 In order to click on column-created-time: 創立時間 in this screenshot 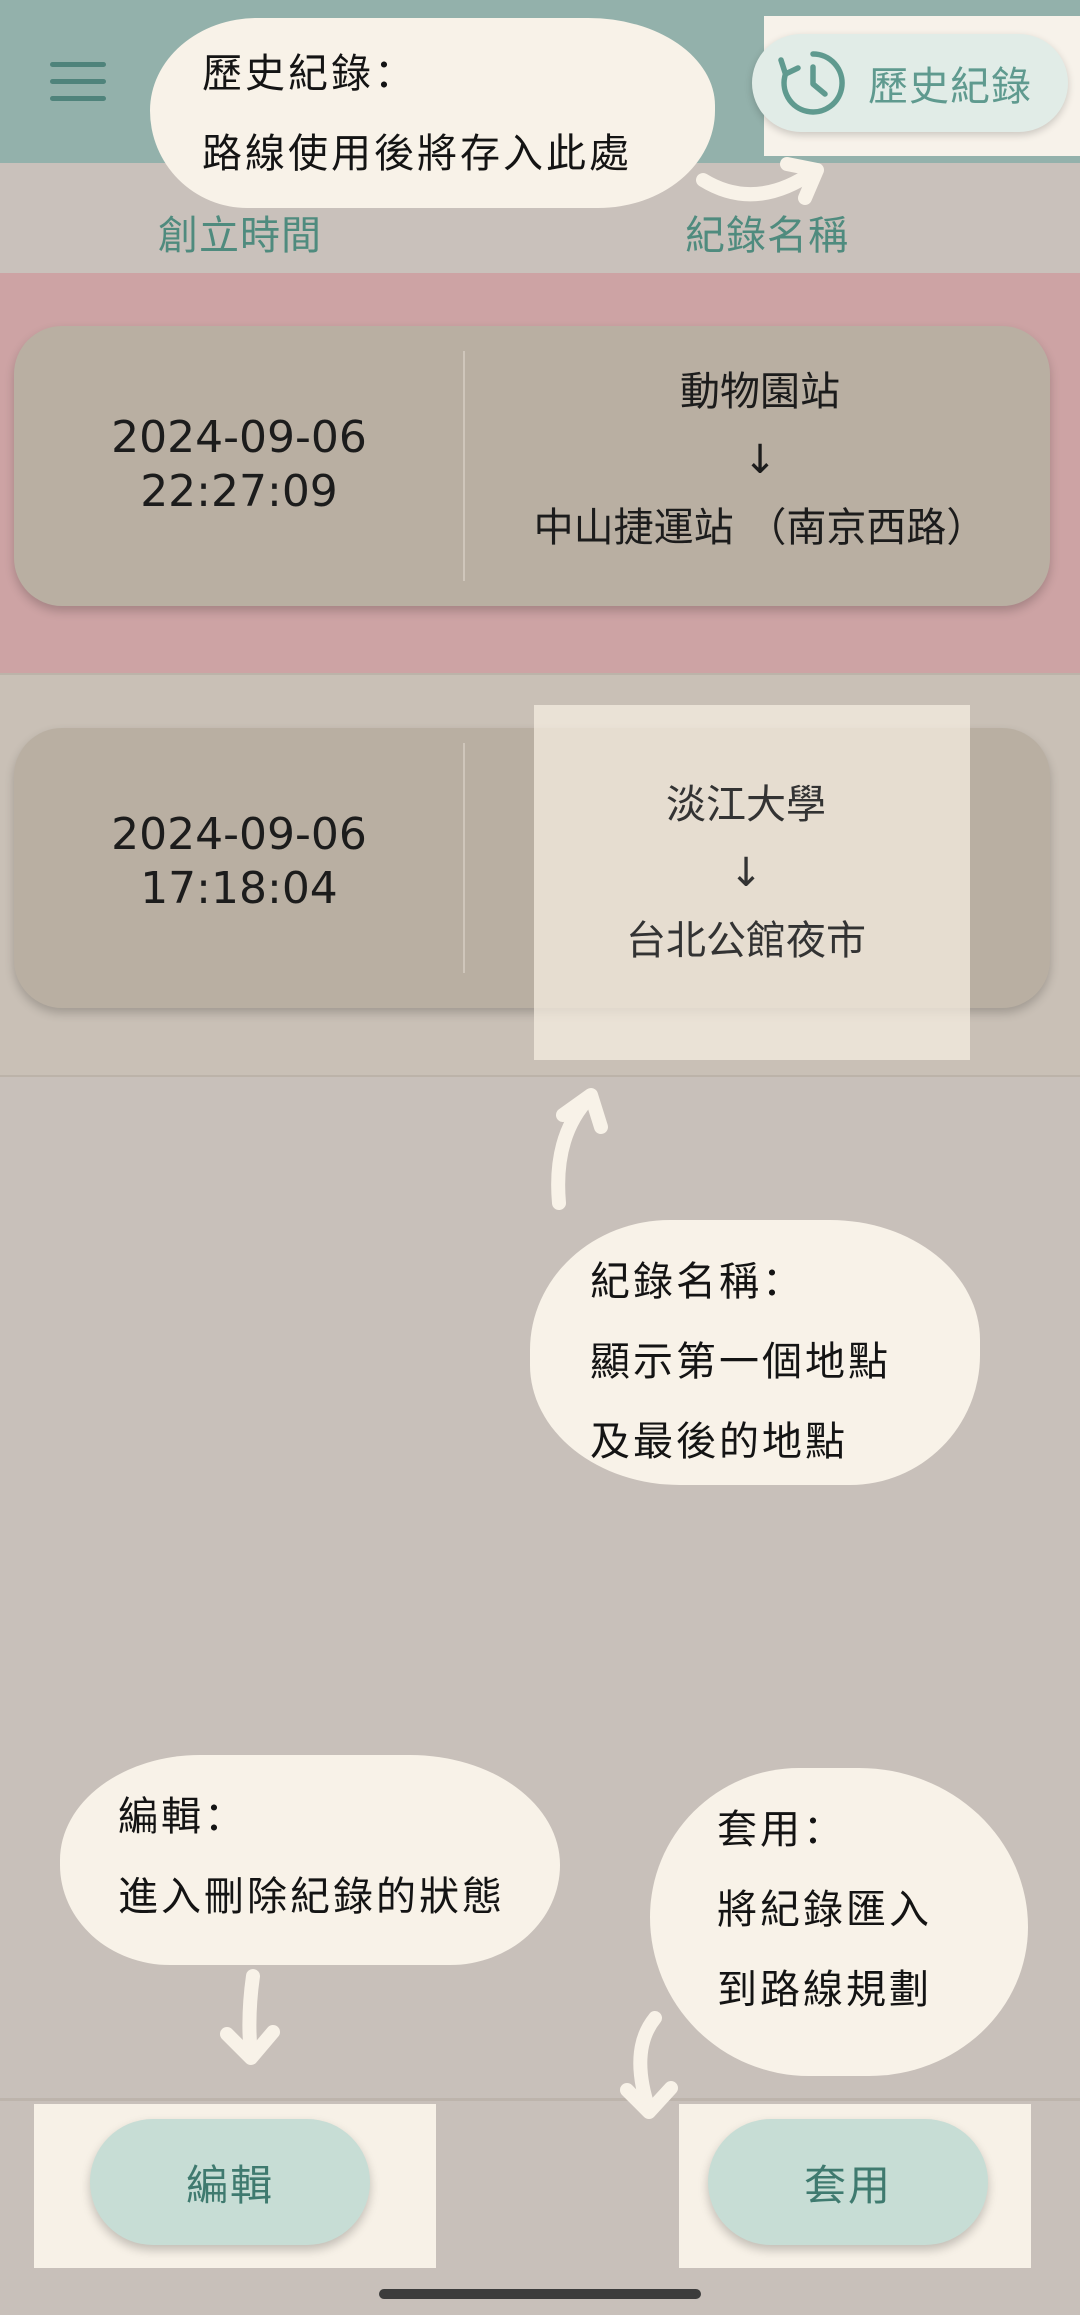, I will do `click(240, 236)`.